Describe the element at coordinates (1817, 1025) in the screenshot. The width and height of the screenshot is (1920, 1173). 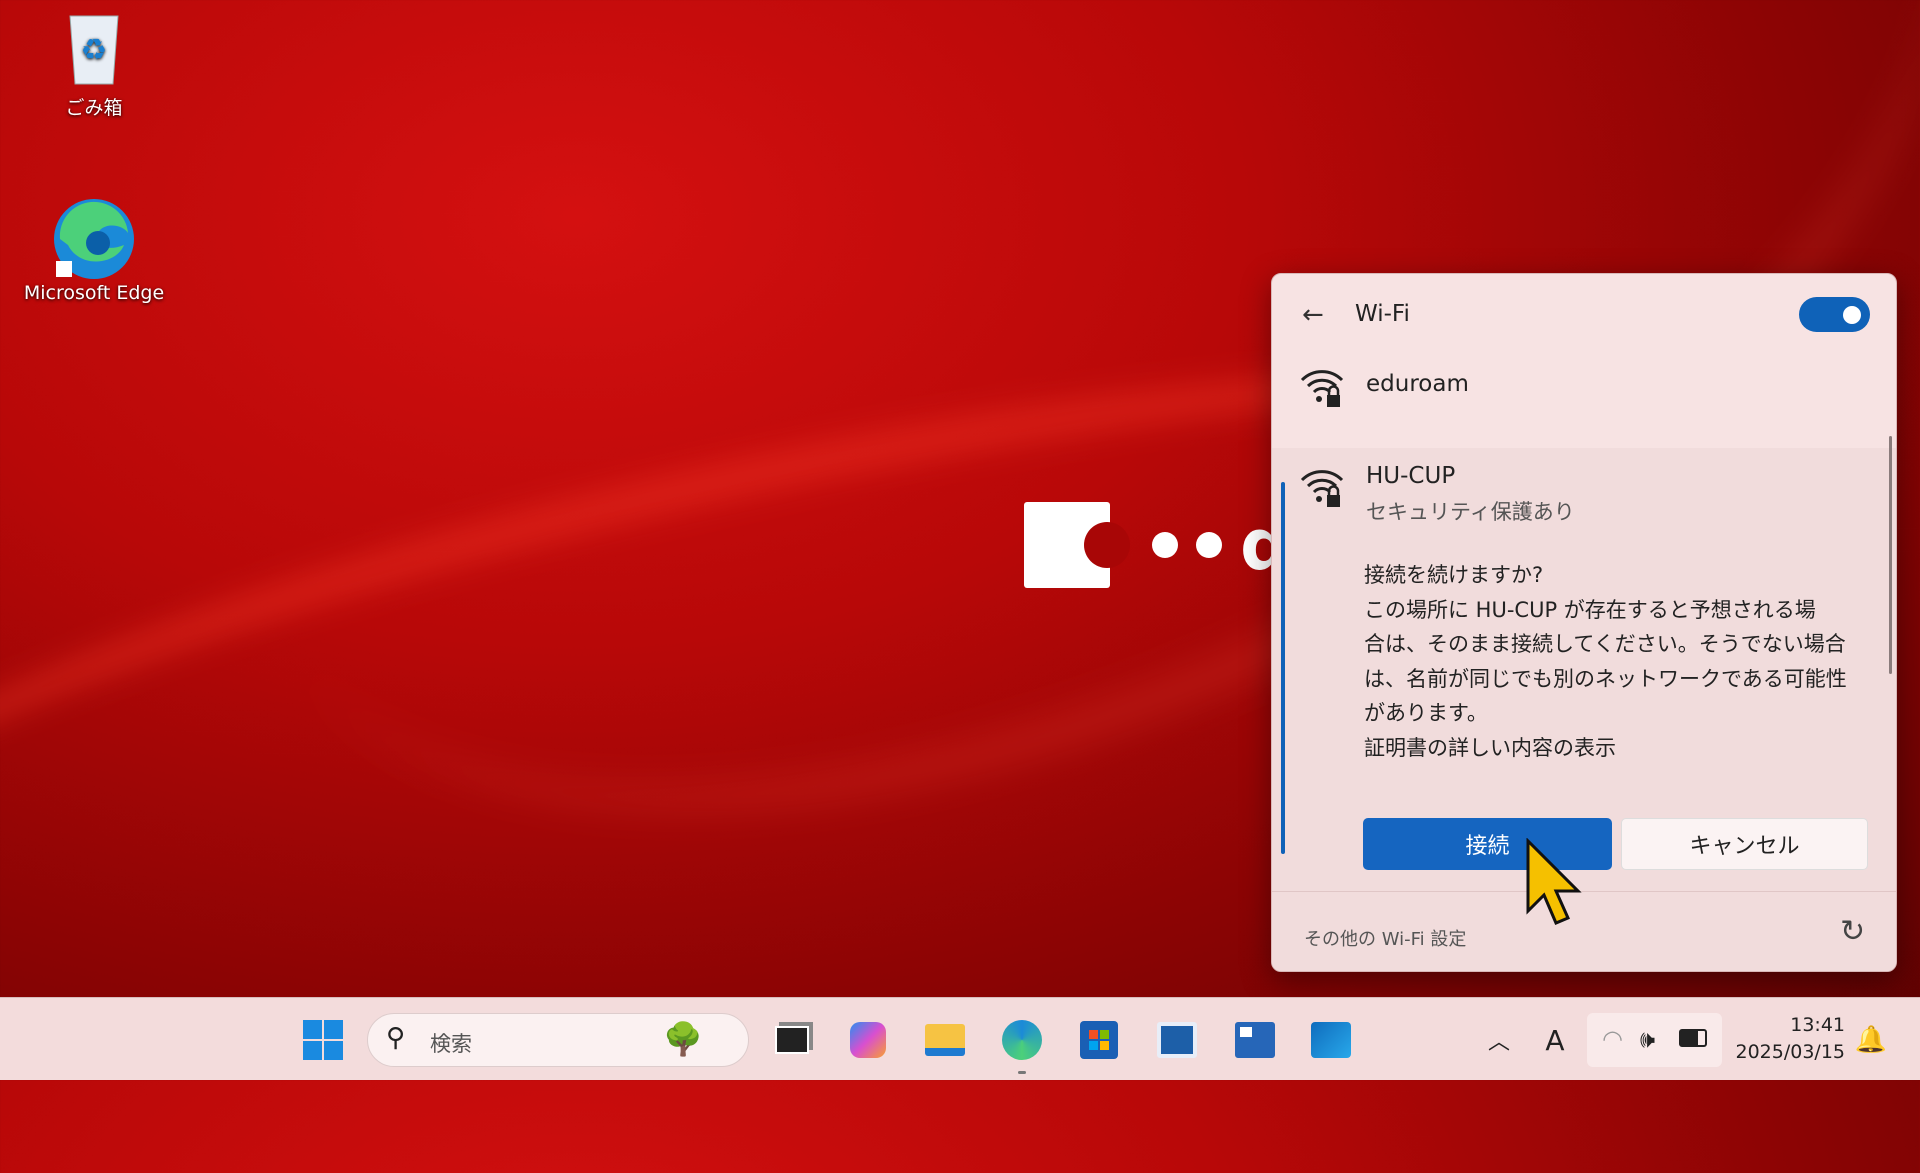
I see `time: 13:41` at that location.